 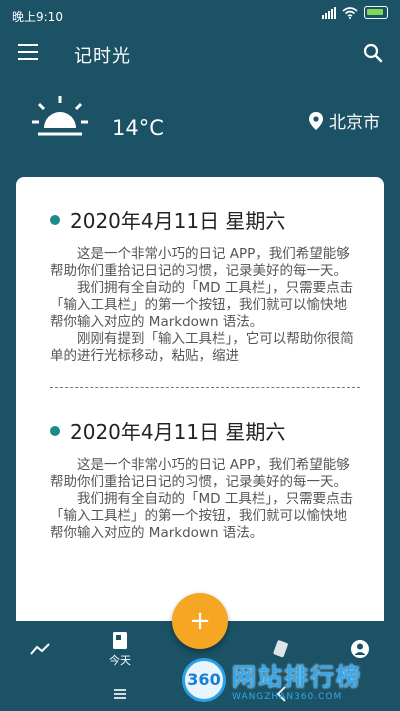 I want to click on trend-icon, so click(x=40, y=648).